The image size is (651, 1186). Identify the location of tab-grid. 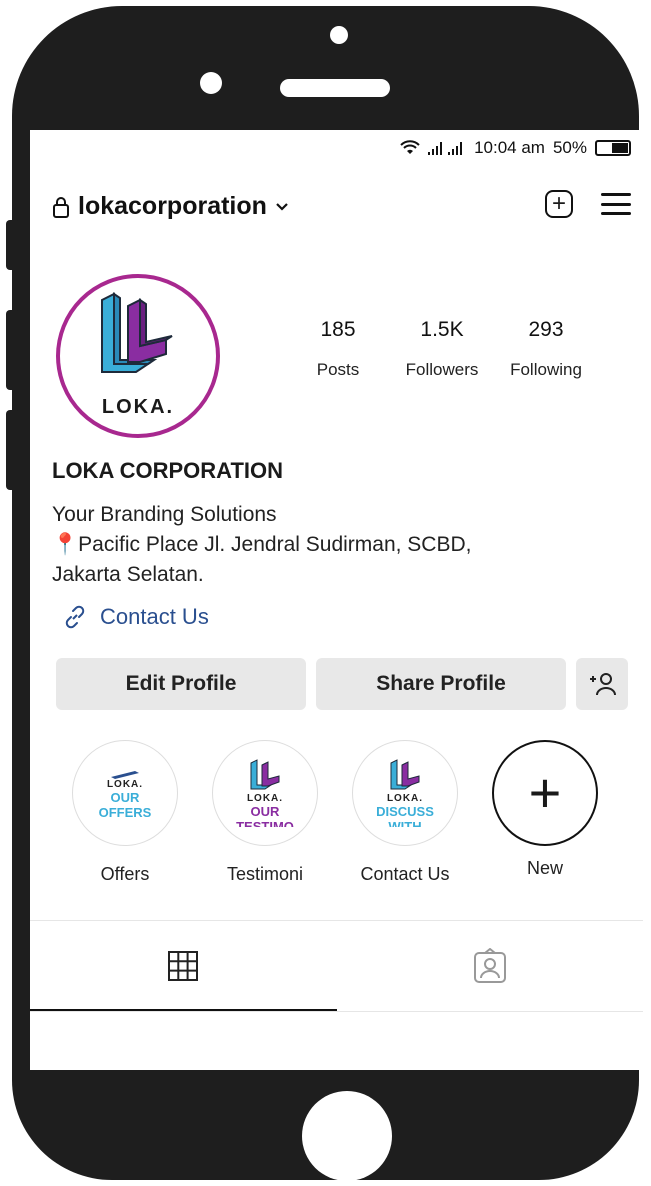
(183, 966).